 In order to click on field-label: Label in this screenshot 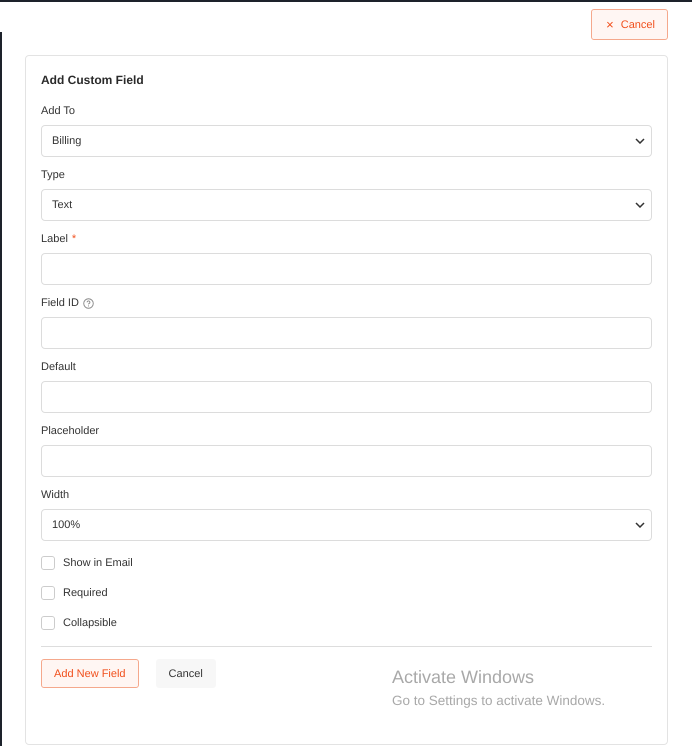, I will do `click(54, 239)`.